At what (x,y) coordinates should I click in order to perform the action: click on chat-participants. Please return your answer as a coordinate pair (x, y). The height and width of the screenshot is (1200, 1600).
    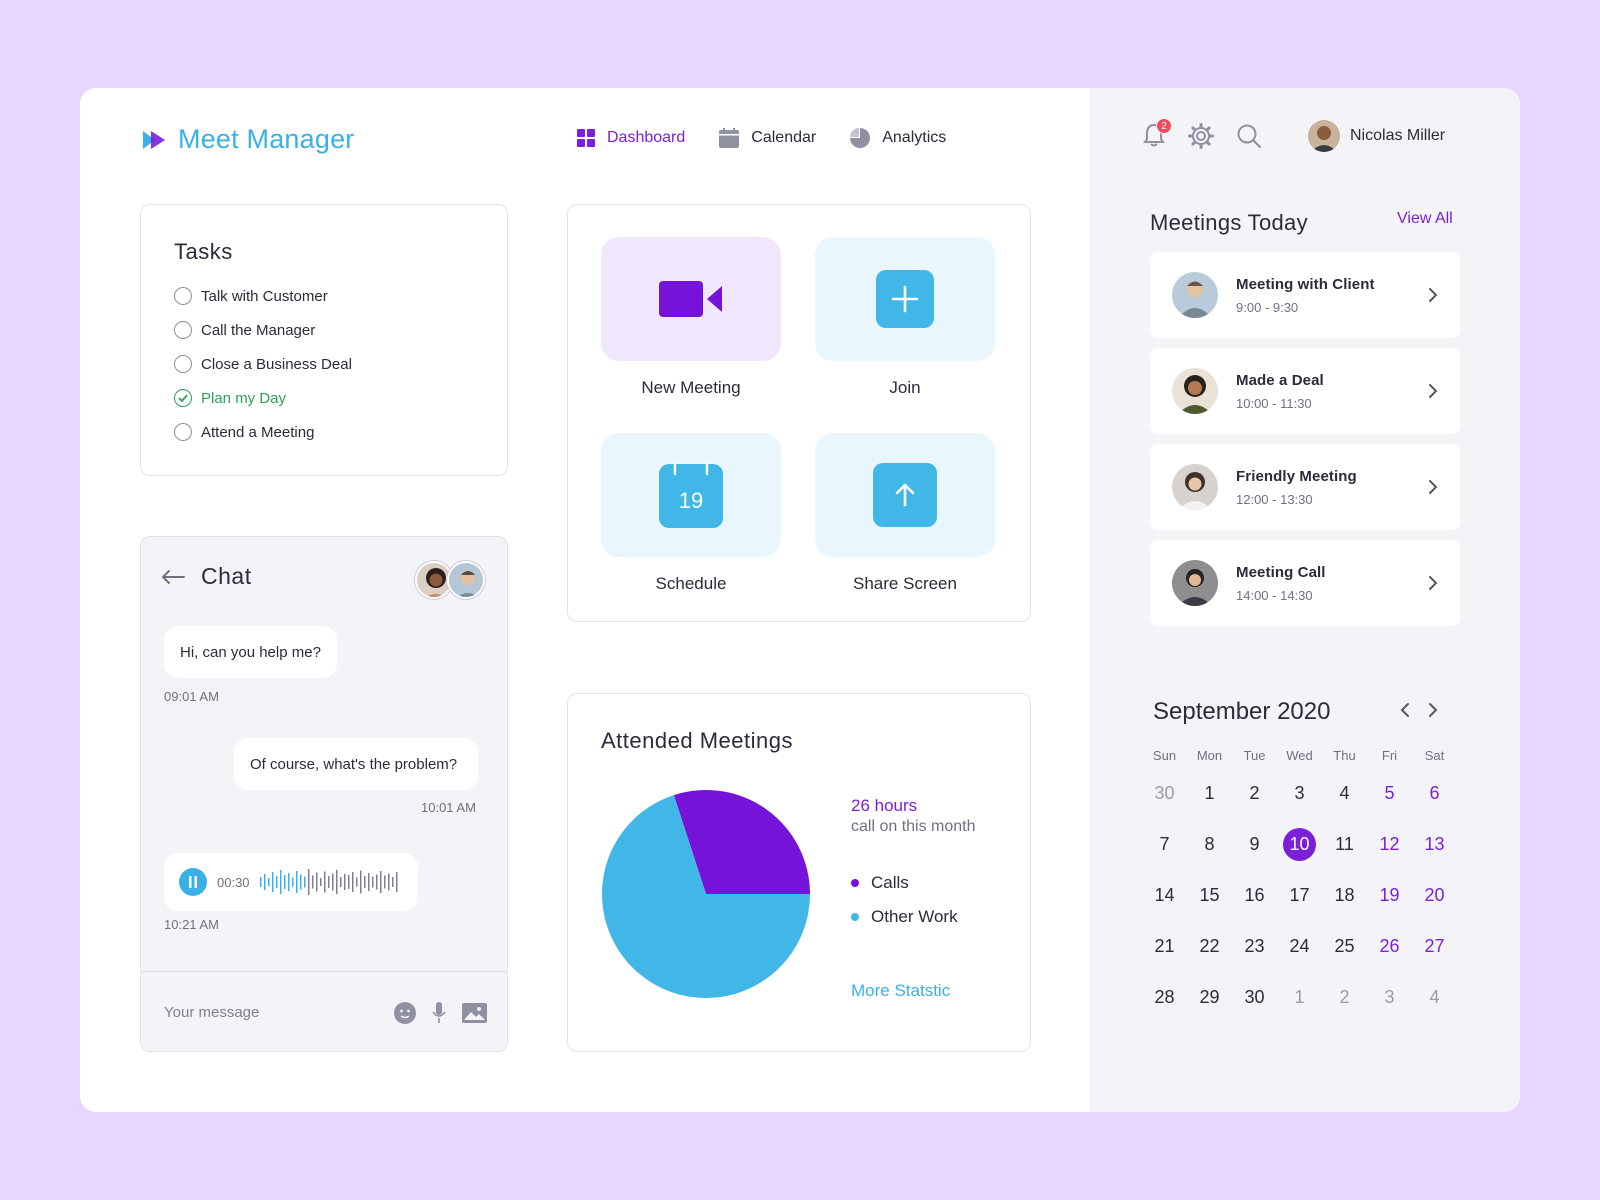
    Looking at the image, I should click on (450, 580).